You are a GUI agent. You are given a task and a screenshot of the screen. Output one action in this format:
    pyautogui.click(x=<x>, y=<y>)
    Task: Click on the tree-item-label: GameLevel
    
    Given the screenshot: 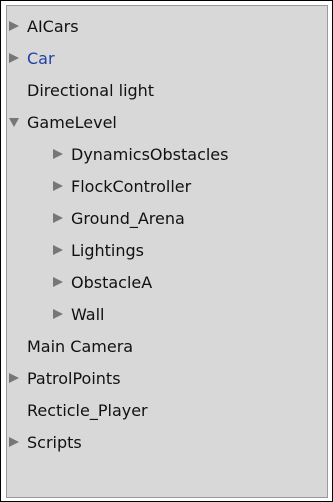 What is the action you would take?
    pyautogui.click(x=72, y=122)
    